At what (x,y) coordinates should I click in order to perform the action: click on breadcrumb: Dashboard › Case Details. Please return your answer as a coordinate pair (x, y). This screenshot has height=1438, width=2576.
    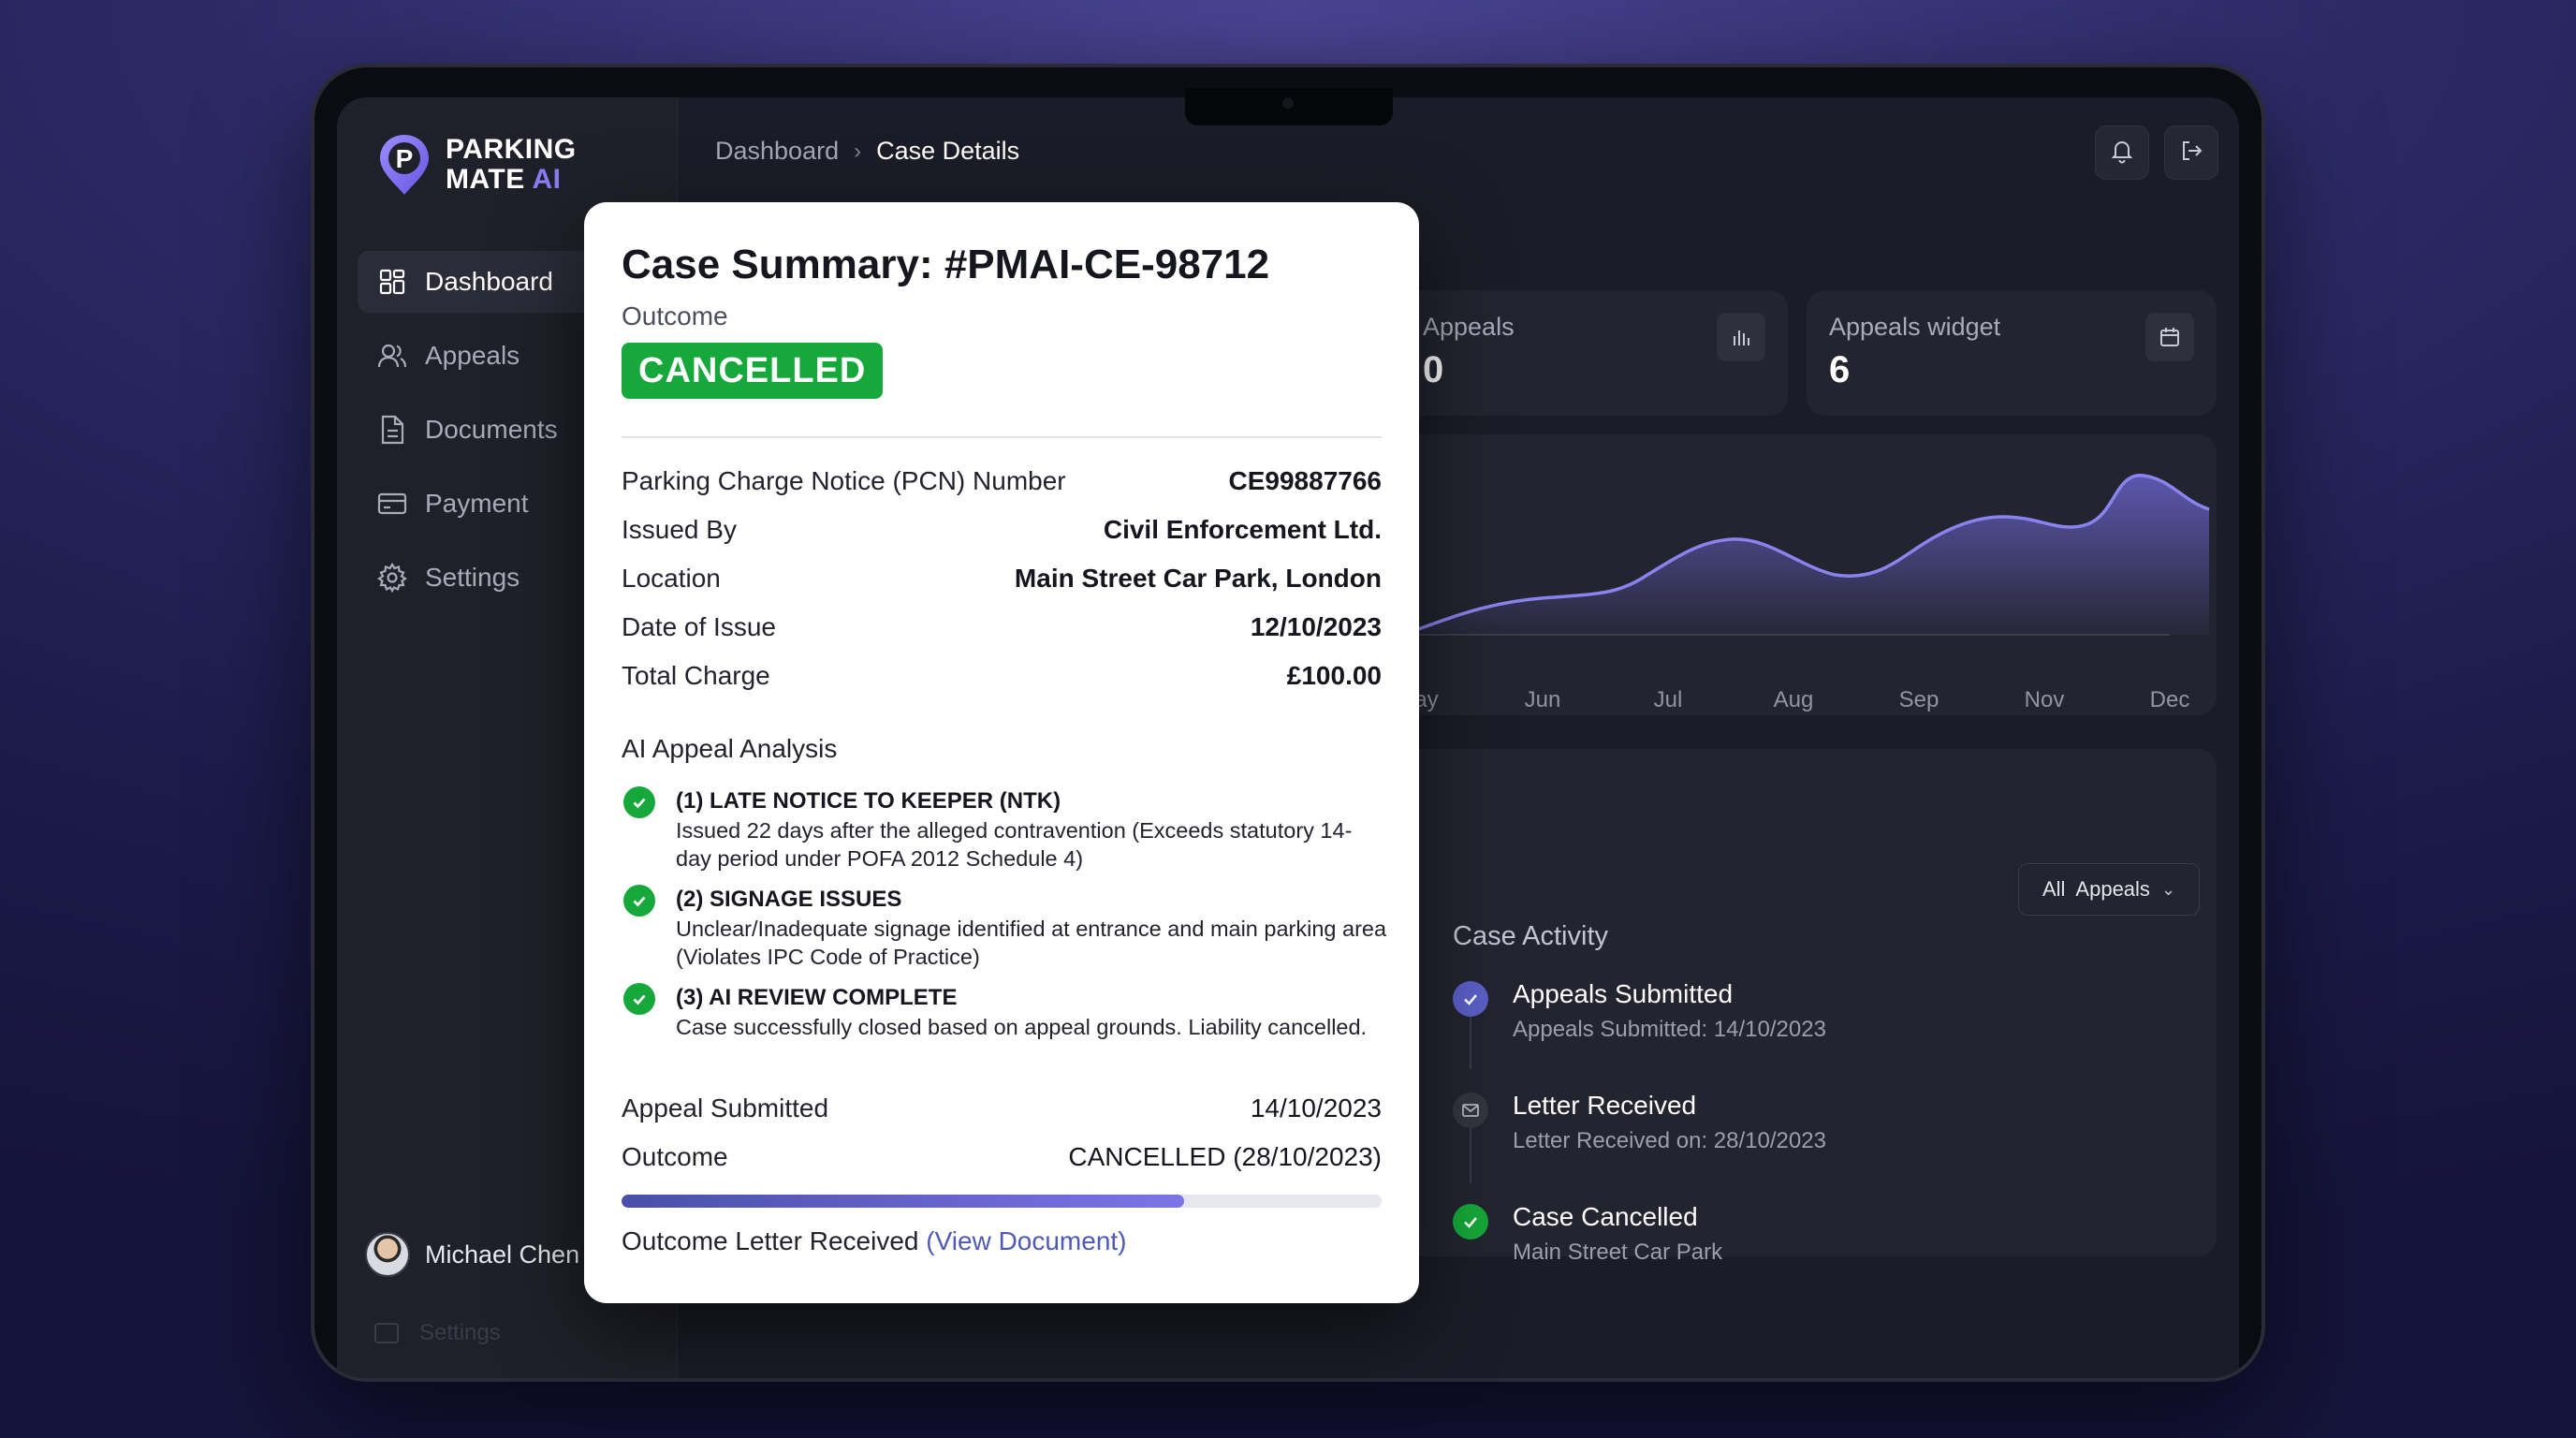
    Looking at the image, I should click on (867, 151).